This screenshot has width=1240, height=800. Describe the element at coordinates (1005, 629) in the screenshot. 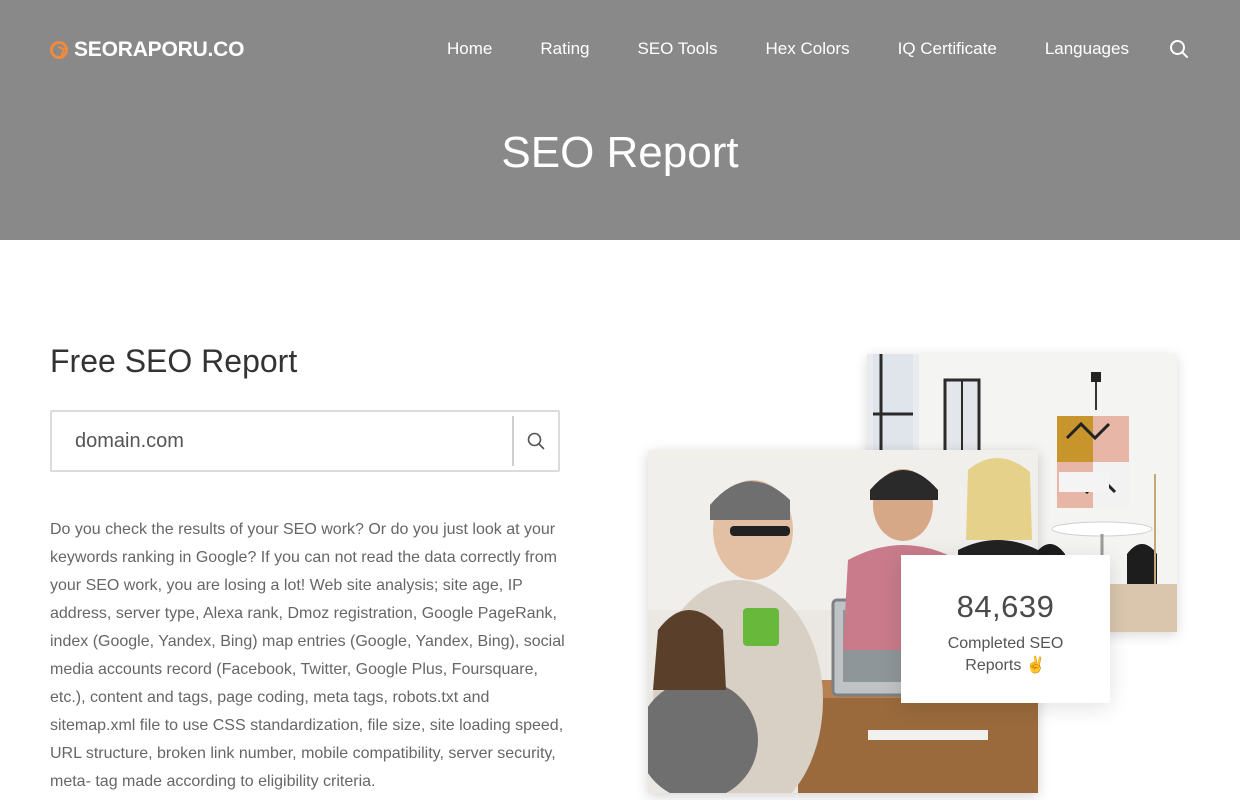

I see `stats-card: 84,639 Completed SEO Reports ✌️` at that location.